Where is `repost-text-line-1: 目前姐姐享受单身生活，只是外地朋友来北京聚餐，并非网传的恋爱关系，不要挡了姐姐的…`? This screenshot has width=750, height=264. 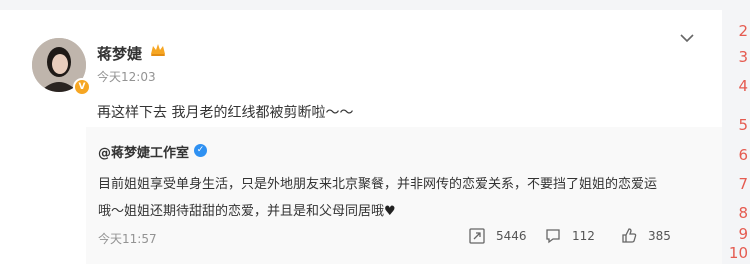 repost-text-line-1: 目前姐姐享受单身生活，只是外地朋友来北京聚餐，并非网传的恋爱关系，不要挡了姐姐的… is located at coordinates (378, 184).